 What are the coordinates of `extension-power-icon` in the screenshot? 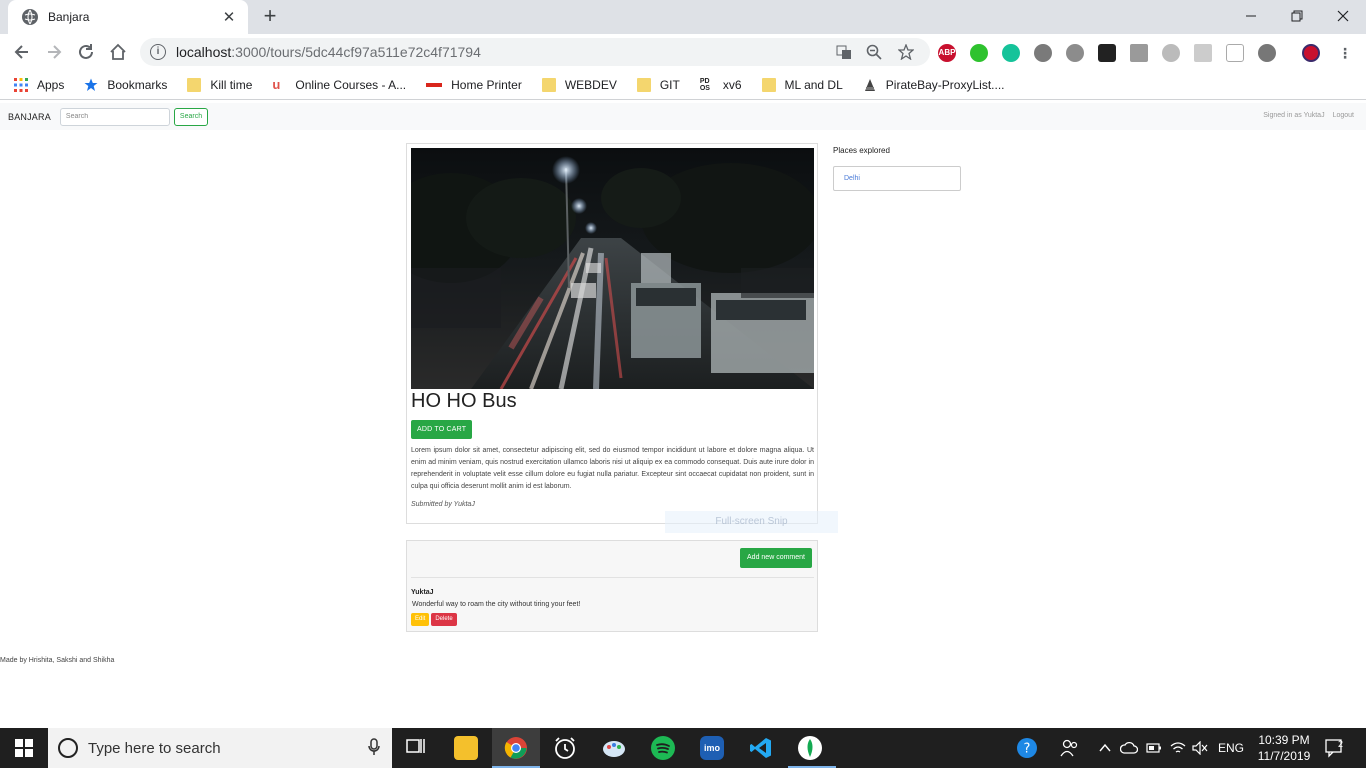 It's located at (979, 53).